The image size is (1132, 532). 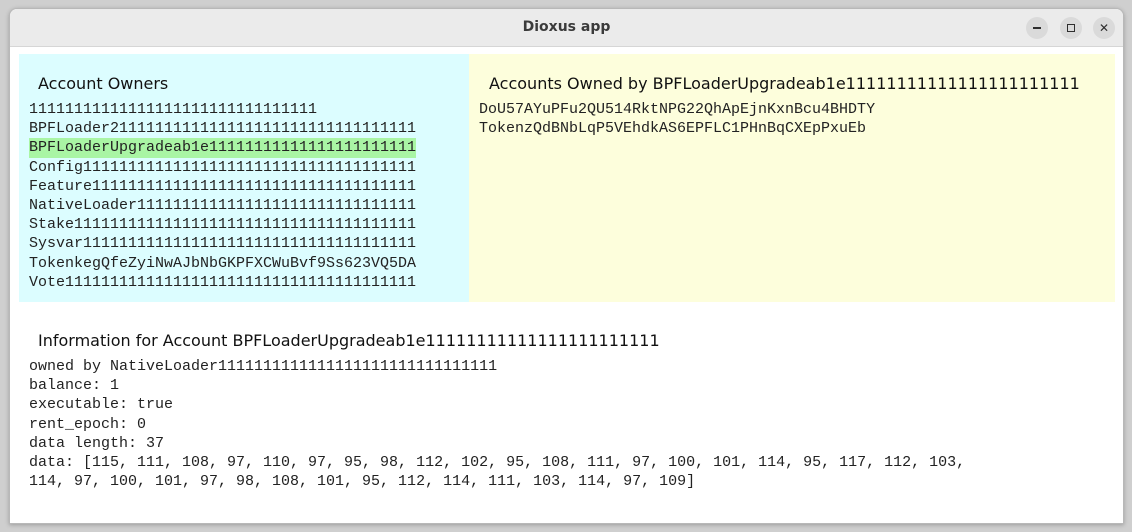 I want to click on owner-item: 11111111111111111111111111111111, so click(x=222, y=109).